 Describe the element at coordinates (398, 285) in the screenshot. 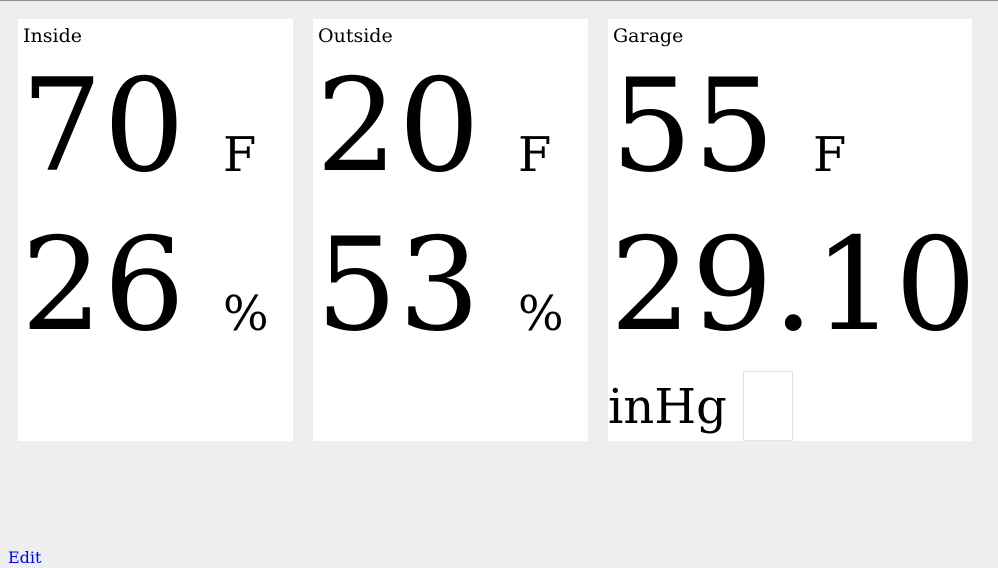

I see `humidity-value: 53` at that location.